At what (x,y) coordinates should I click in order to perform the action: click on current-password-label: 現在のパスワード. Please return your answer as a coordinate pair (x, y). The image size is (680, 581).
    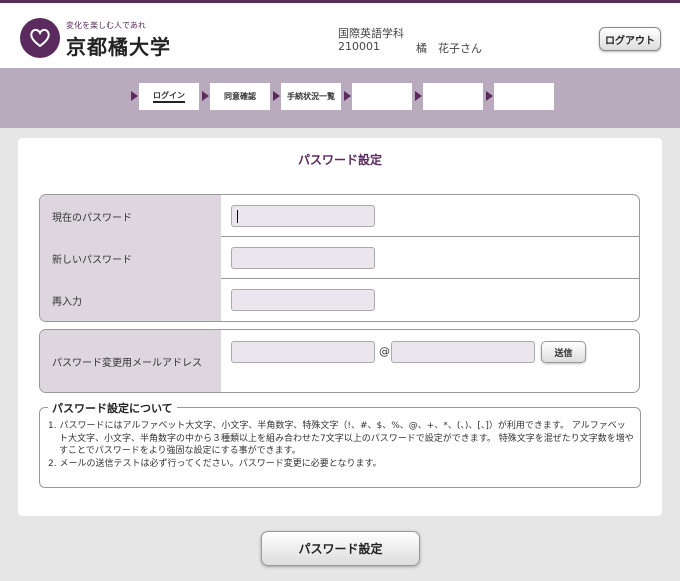
    Looking at the image, I should click on (130, 216).